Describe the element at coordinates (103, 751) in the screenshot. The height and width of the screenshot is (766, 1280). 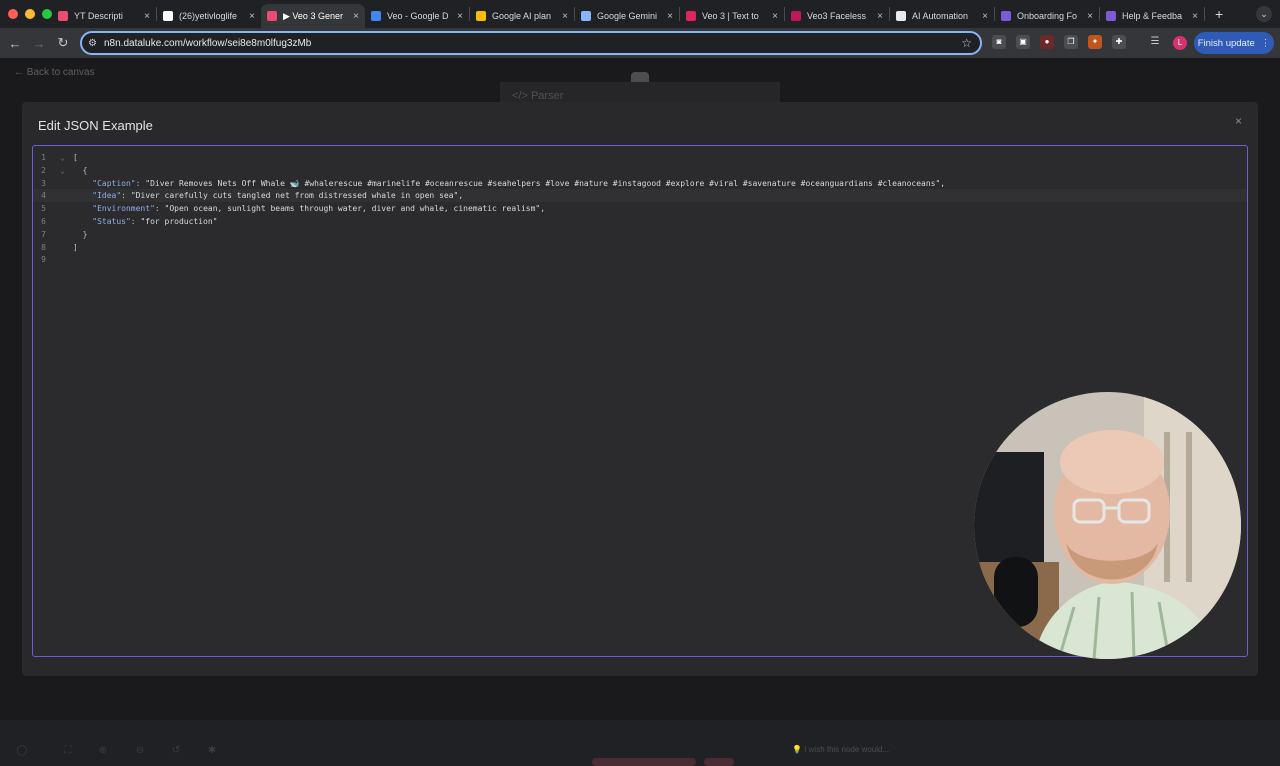
I see `zoom-in-icon: ⊕` at that location.